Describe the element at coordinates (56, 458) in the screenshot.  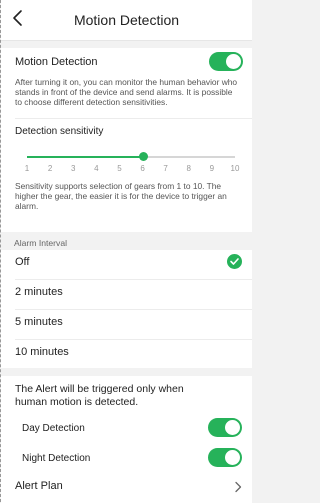
I see `night-detection-label: Night Detection` at that location.